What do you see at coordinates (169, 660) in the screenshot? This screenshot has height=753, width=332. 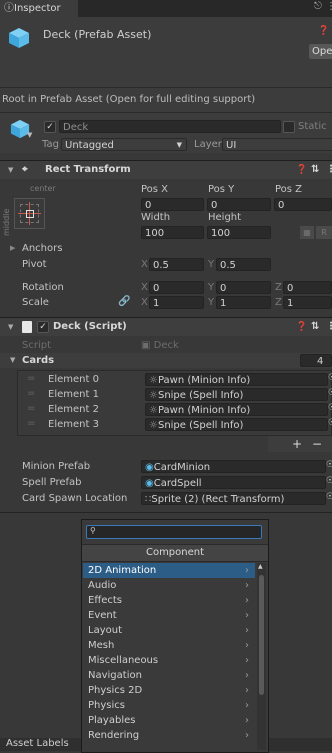 I see `menu-item-miscellaneous: Miscellaneous ›` at bounding box center [169, 660].